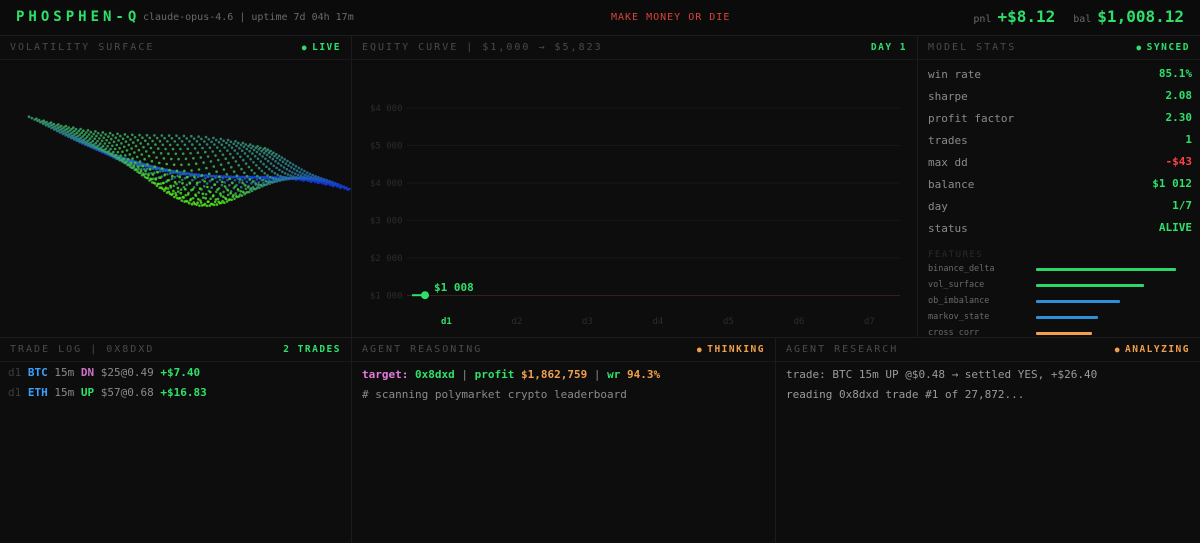 The image size is (1200, 543). I want to click on feature-name: cross_corr, so click(954, 332).